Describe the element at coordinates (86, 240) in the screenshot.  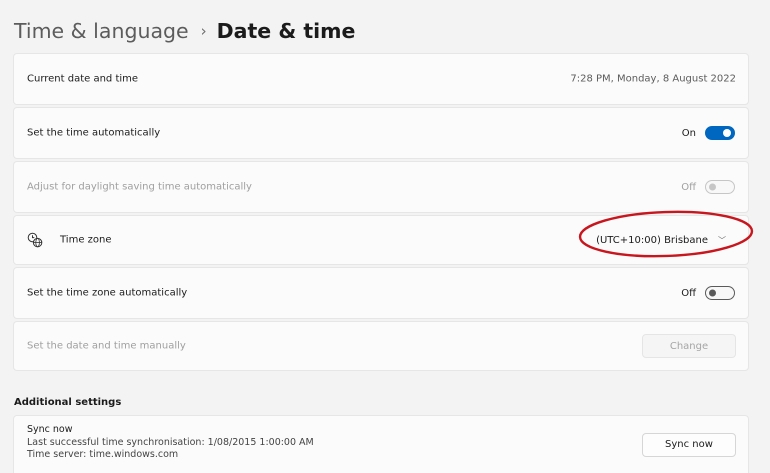
I see `timezone-label: Time zone` at that location.